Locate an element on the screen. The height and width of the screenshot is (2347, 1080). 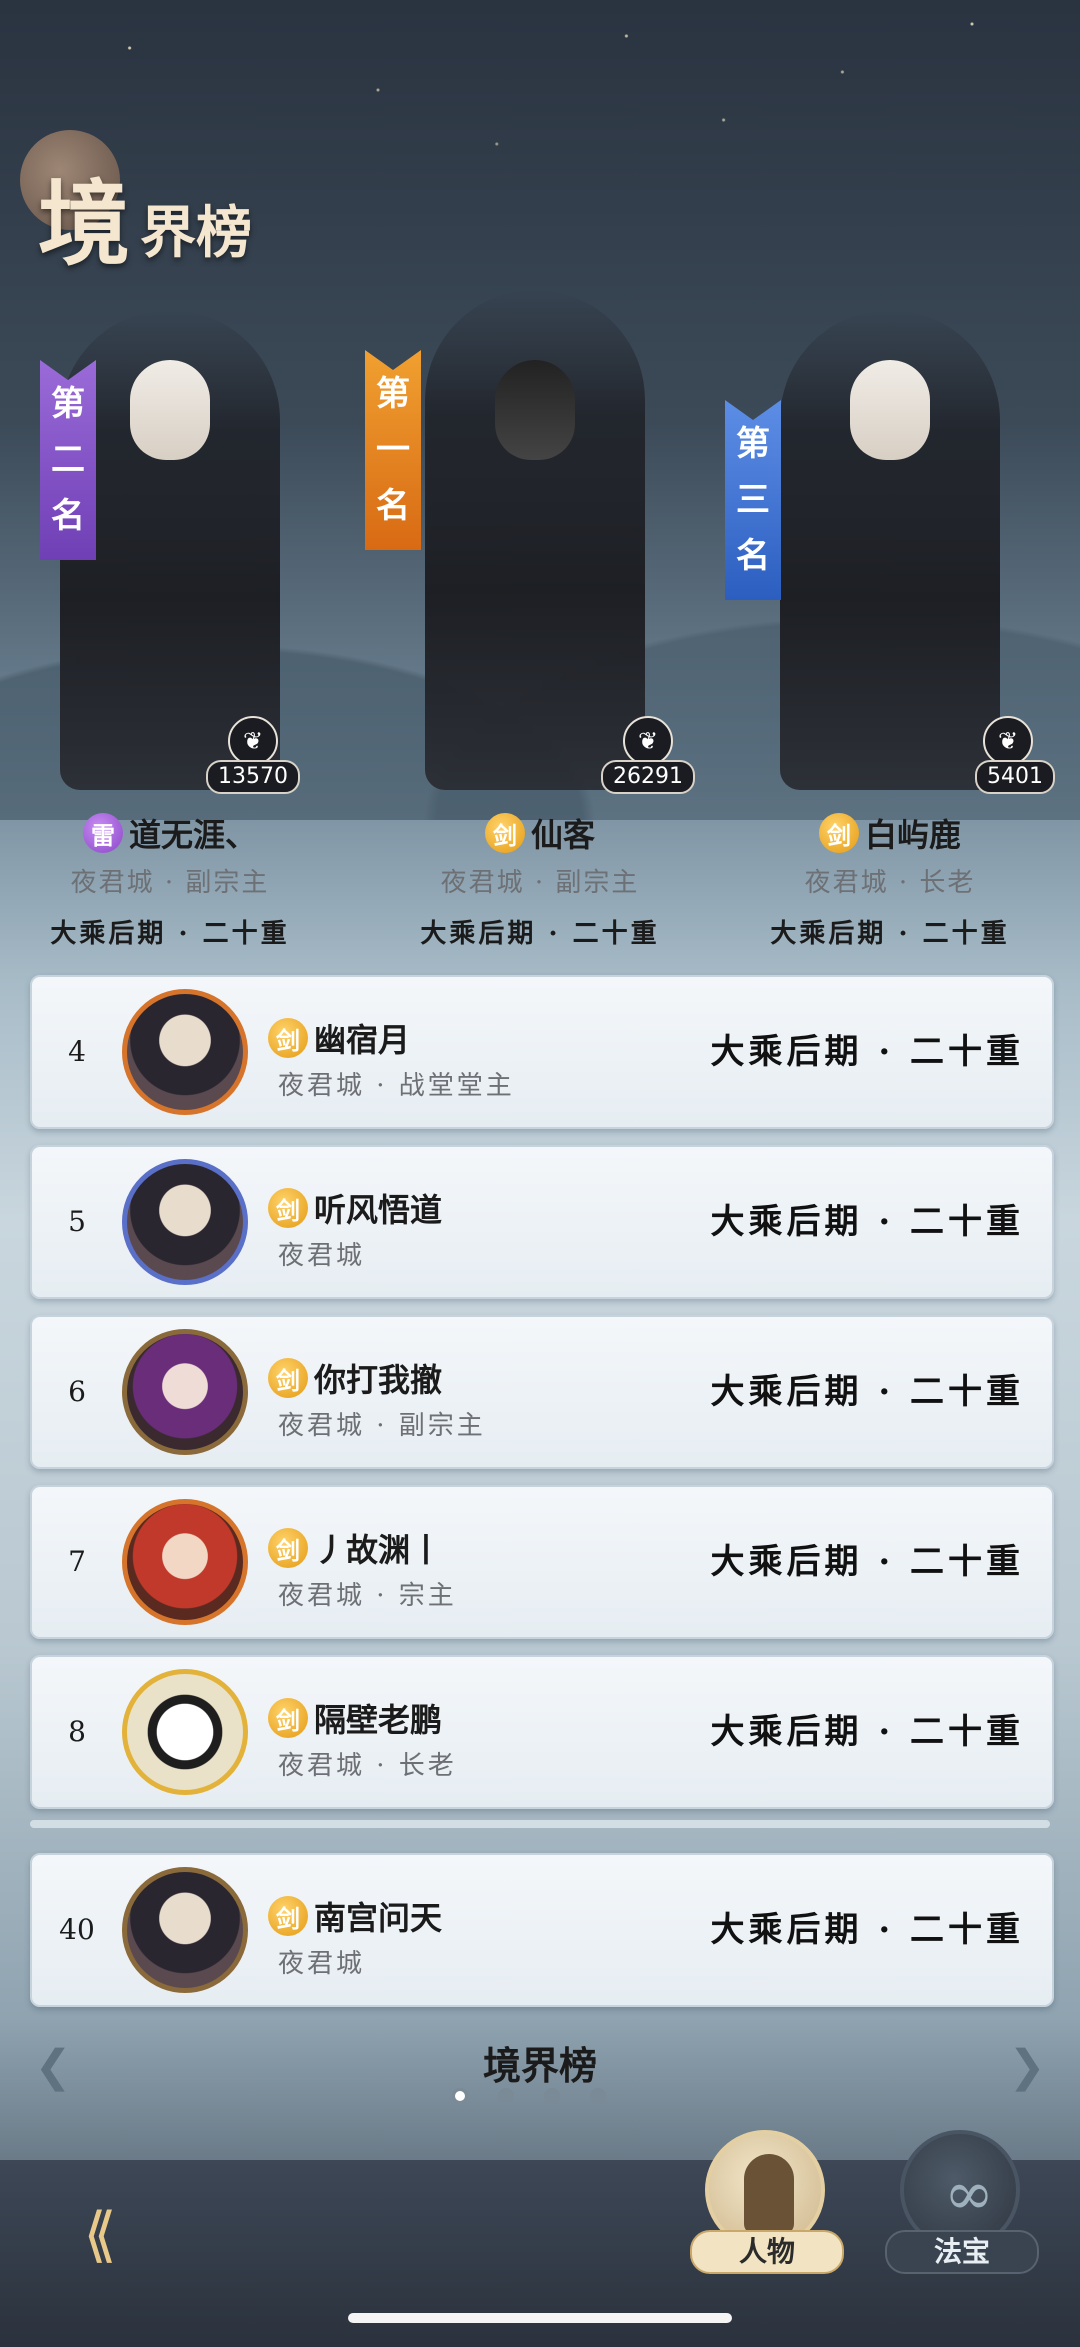
player-name-line: 剑 白屿鹿 is located at coordinates (890, 833).